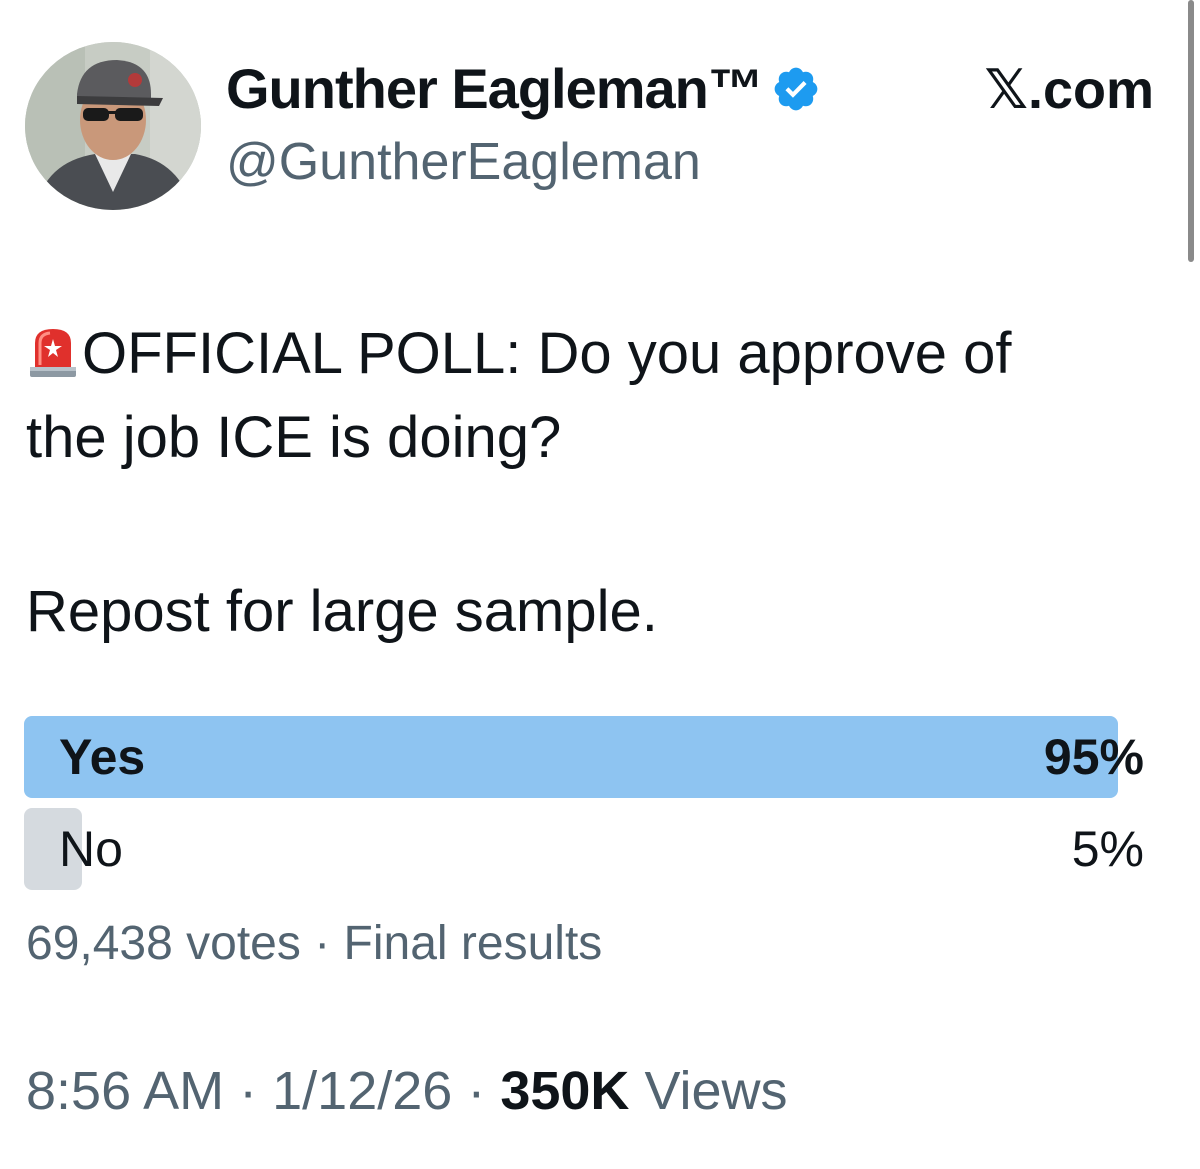  Describe the element at coordinates (102, 757) in the screenshot. I see `poll-option-label: Yes` at that location.